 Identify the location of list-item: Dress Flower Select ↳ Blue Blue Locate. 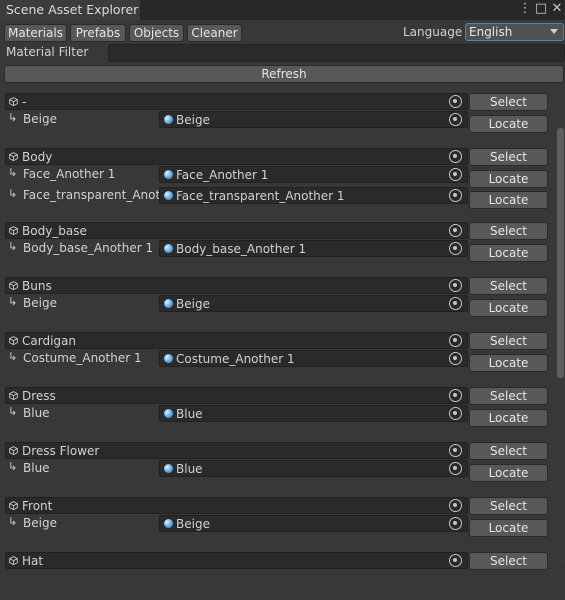
(278, 465).